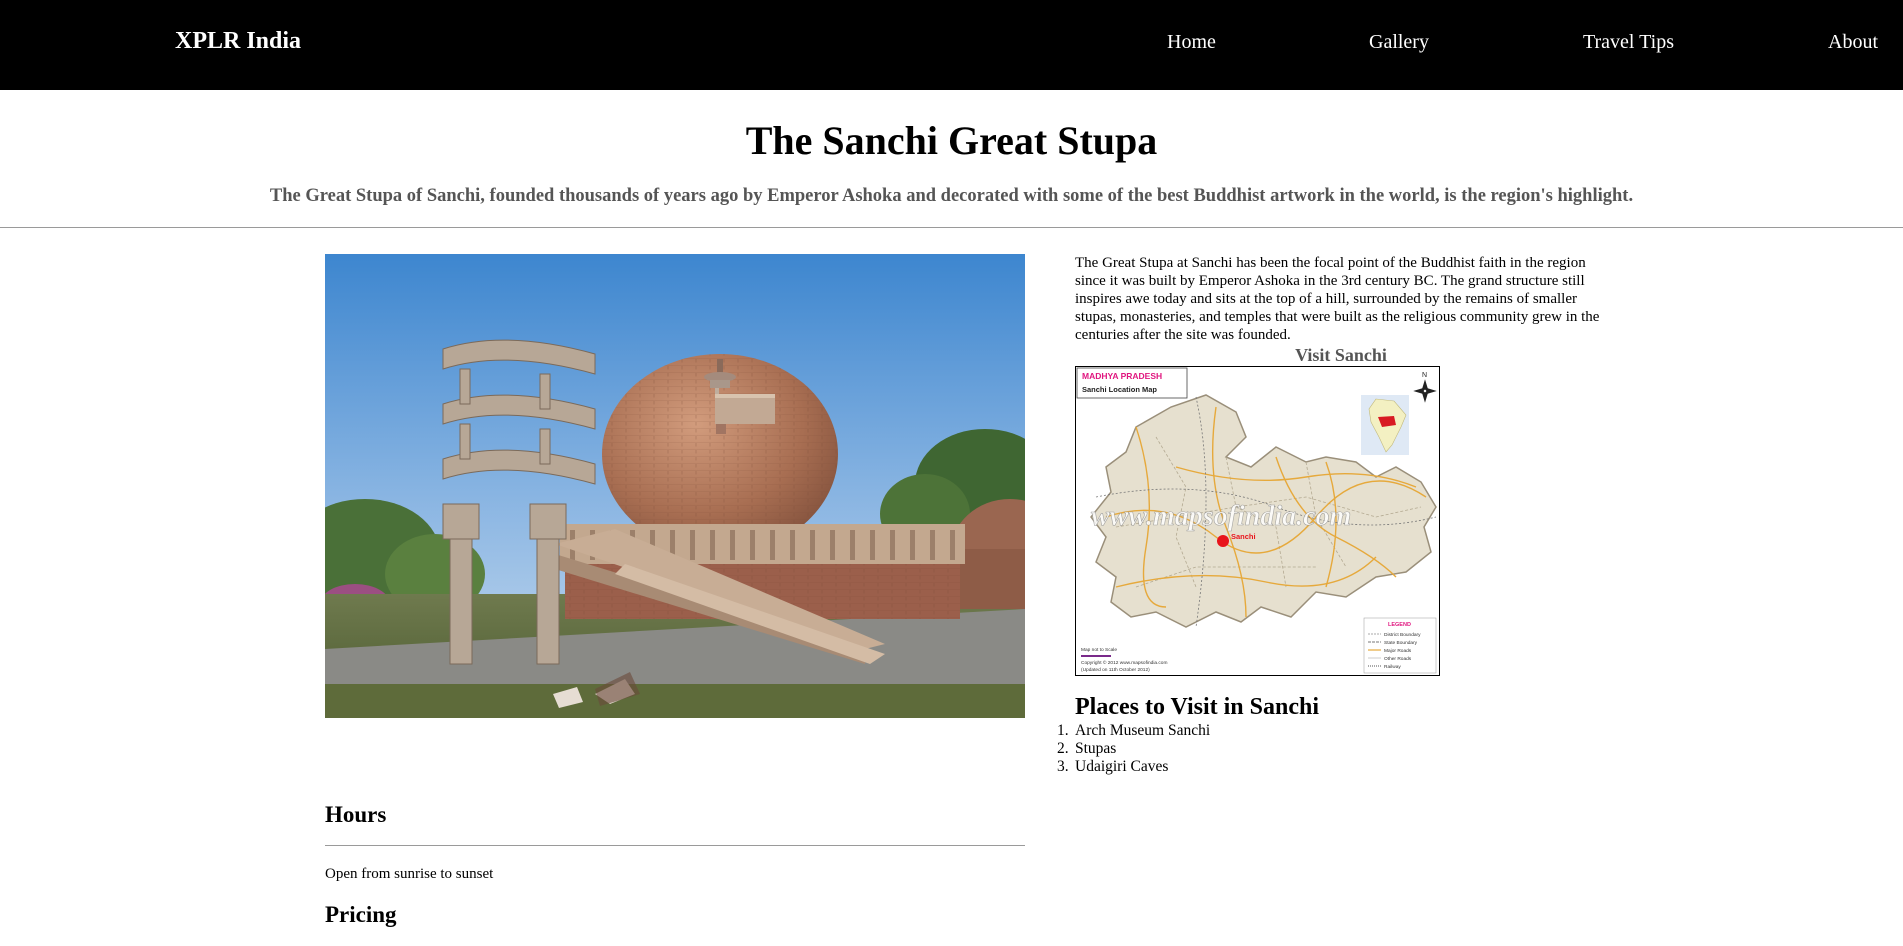 The height and width of the screenshot is (946, 1903). Describe the element at coordinates (1853, 42) in the screenshot. I see `nav-link-about: About` at that location.